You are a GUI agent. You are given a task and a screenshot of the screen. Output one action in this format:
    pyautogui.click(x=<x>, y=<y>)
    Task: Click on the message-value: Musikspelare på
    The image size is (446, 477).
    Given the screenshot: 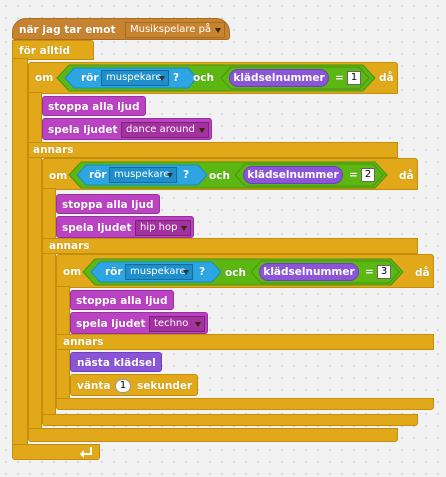 What is the action you would take?
    pyautogui.click(x=171, y=29)
    